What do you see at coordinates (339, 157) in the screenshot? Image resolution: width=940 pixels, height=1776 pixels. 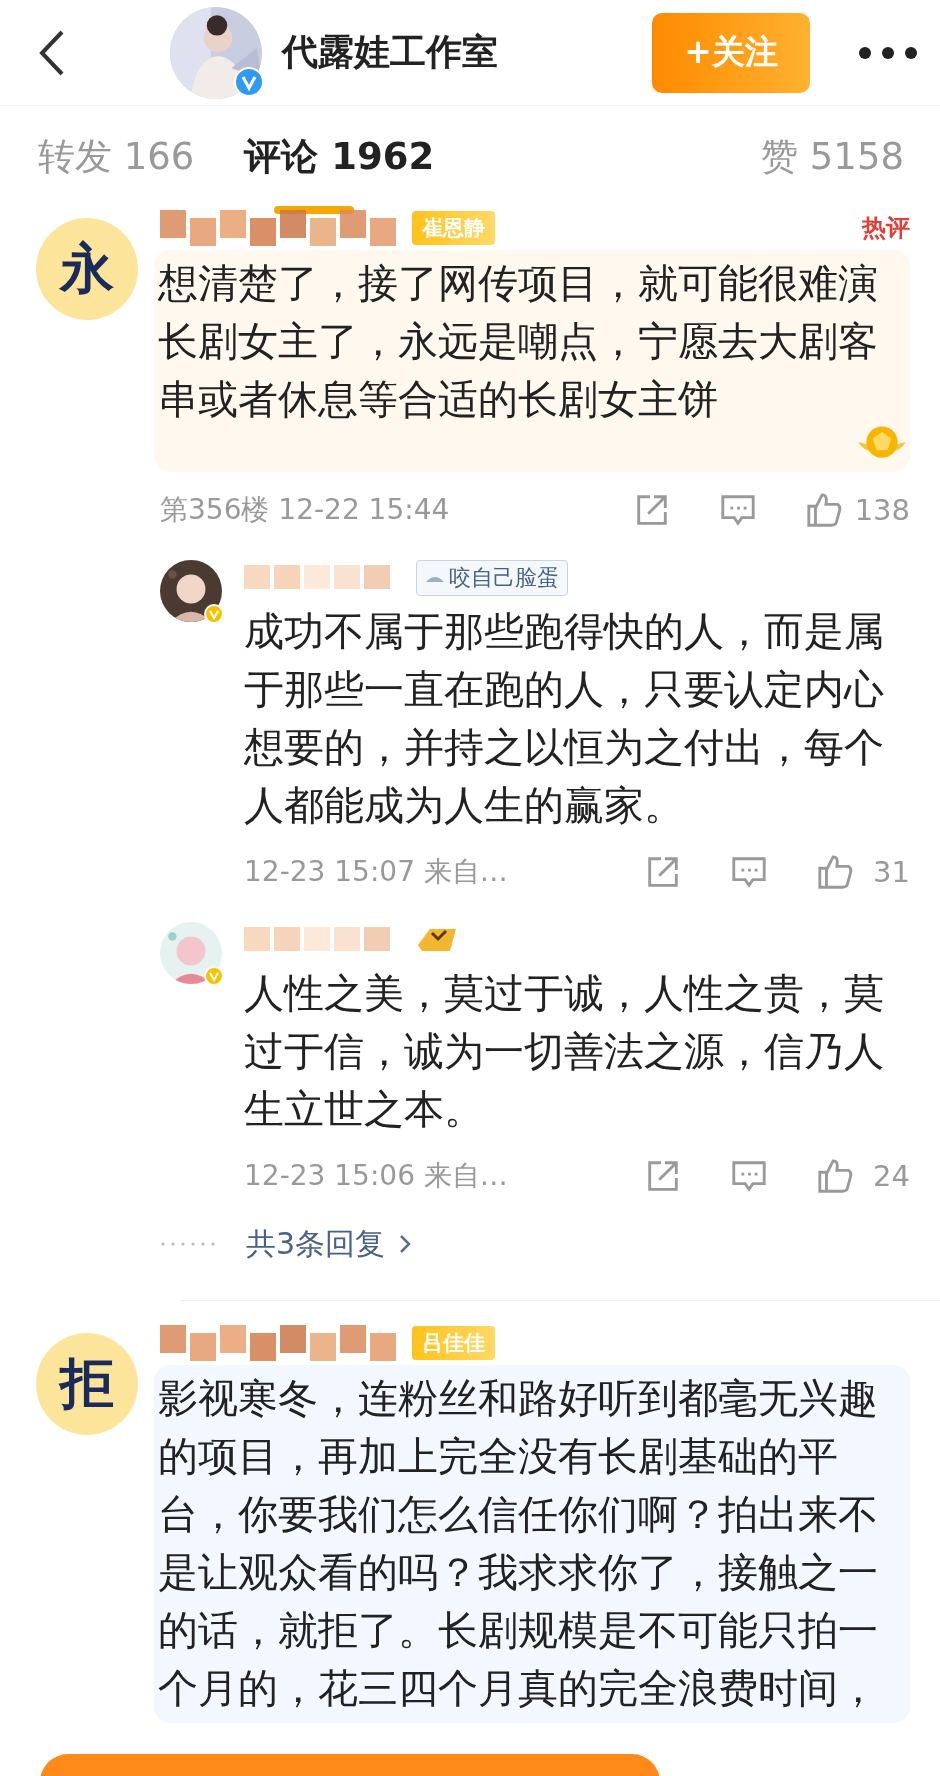 I see `tab: 评论 1962` at bounding box center [339, 157].